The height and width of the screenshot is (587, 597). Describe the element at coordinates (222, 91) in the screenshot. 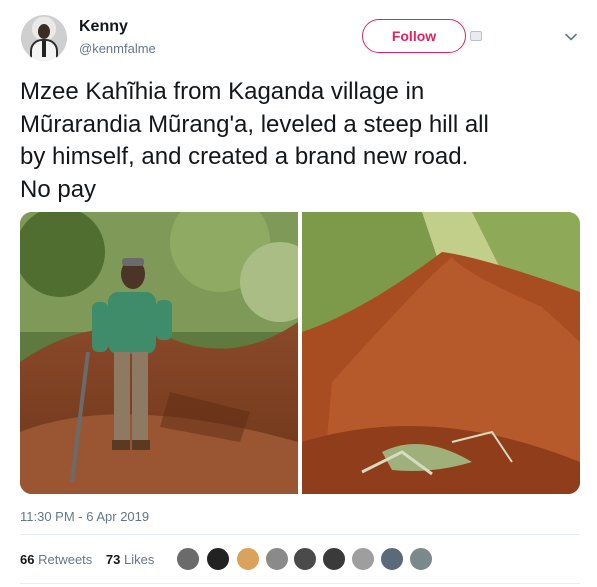

I see `tweet-text-line: Mzee Kahĩhia from Kaganda village in` at that location.